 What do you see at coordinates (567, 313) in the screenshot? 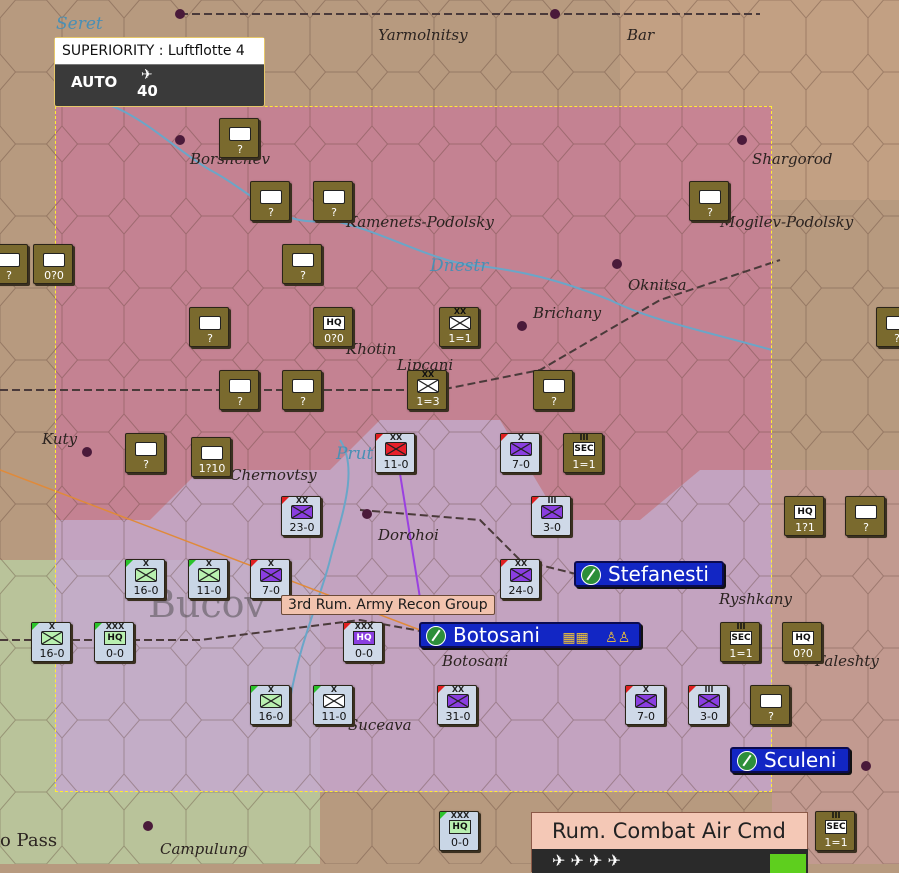
I see `town-brichany: Brichany` at bounding box center [567, 313].